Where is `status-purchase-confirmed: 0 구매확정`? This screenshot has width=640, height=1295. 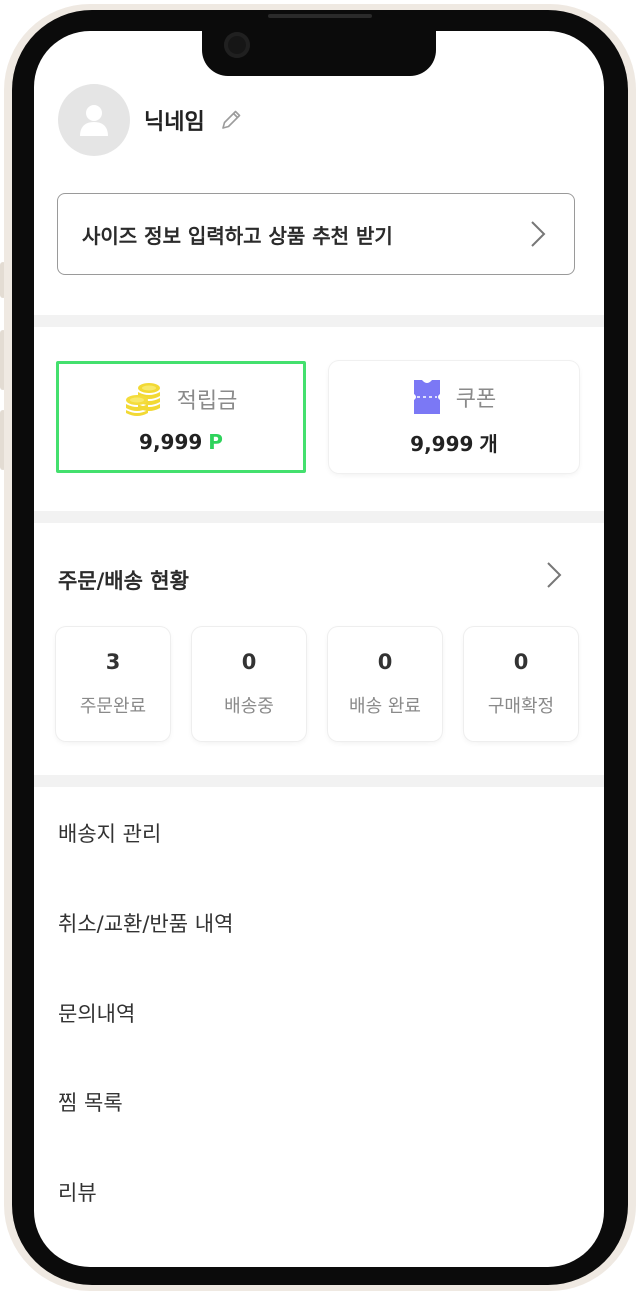
status-purchase-confirmed: 0 구매확정 is located at coordinates (521, 684).